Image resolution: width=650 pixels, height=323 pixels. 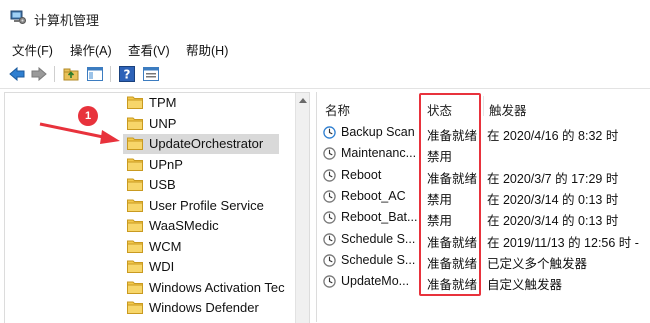 I want to click on tree-item-label: WaaSMedic, so click(x=184, y=225).